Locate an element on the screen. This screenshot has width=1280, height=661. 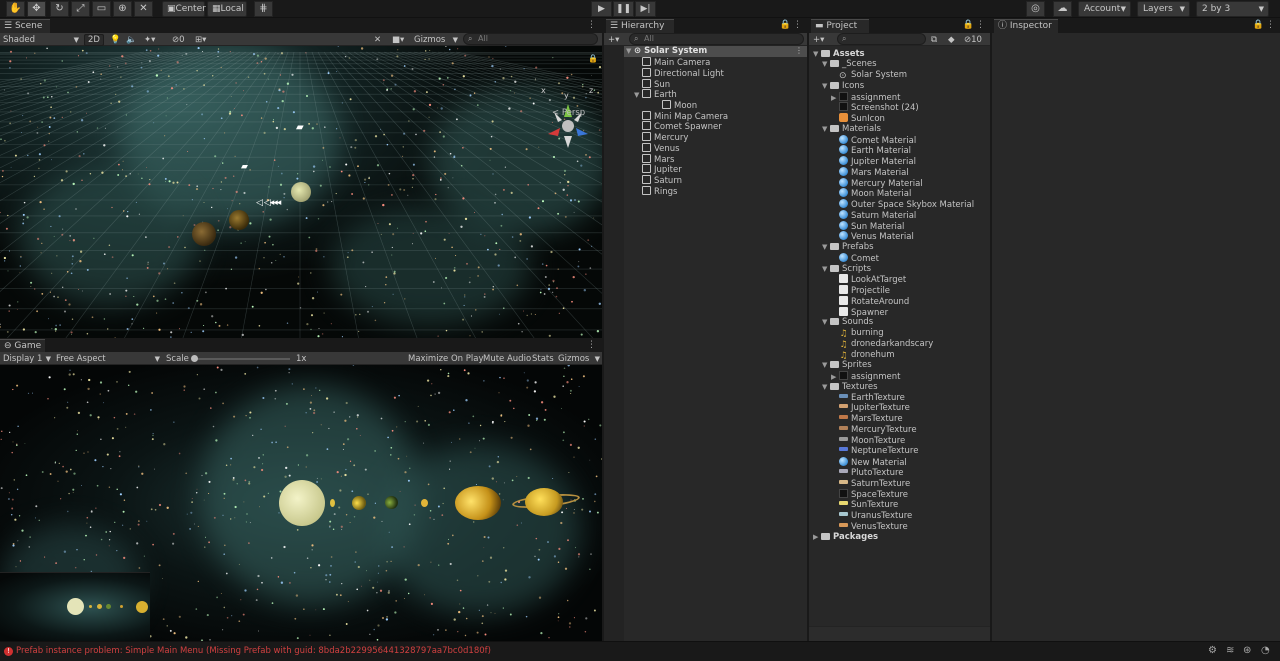
project-folder: ▼ Materials is located at coordinates (851, 129).